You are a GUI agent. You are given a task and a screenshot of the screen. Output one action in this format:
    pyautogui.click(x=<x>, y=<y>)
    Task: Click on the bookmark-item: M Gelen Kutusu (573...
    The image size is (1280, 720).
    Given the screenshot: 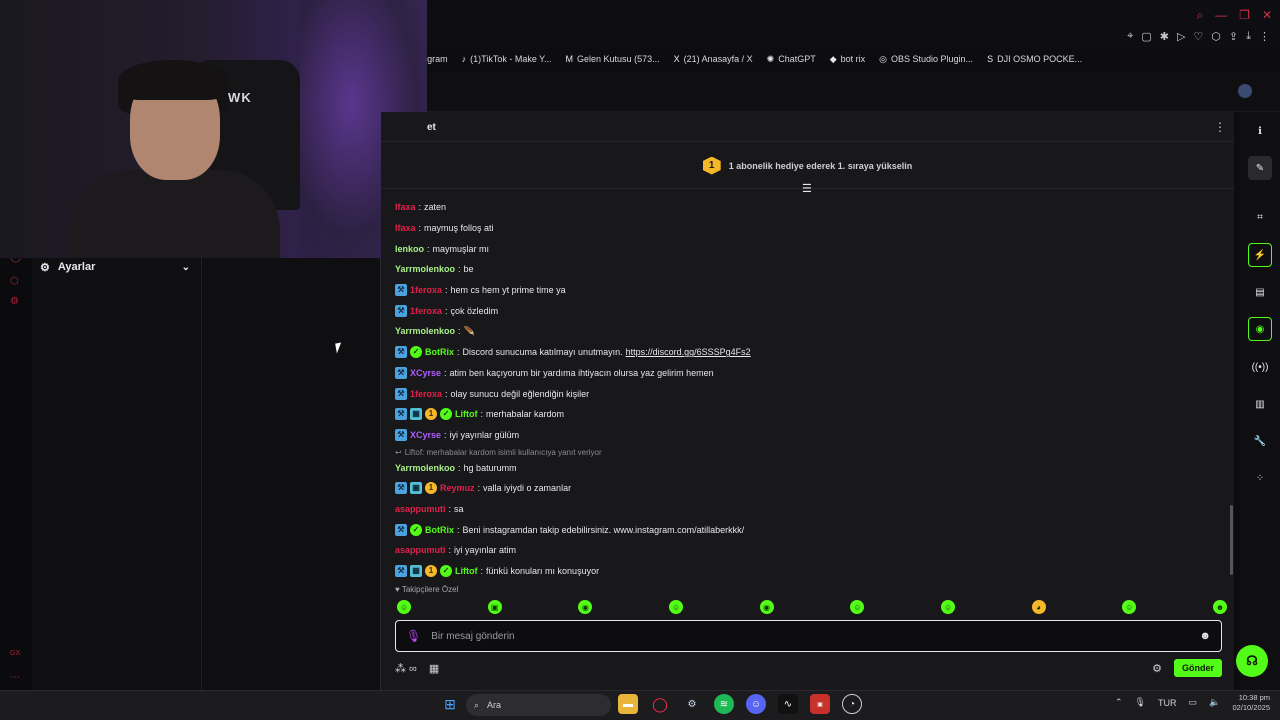 What is the action you would take?
    pyautogui.click(x=613, y=59)
    